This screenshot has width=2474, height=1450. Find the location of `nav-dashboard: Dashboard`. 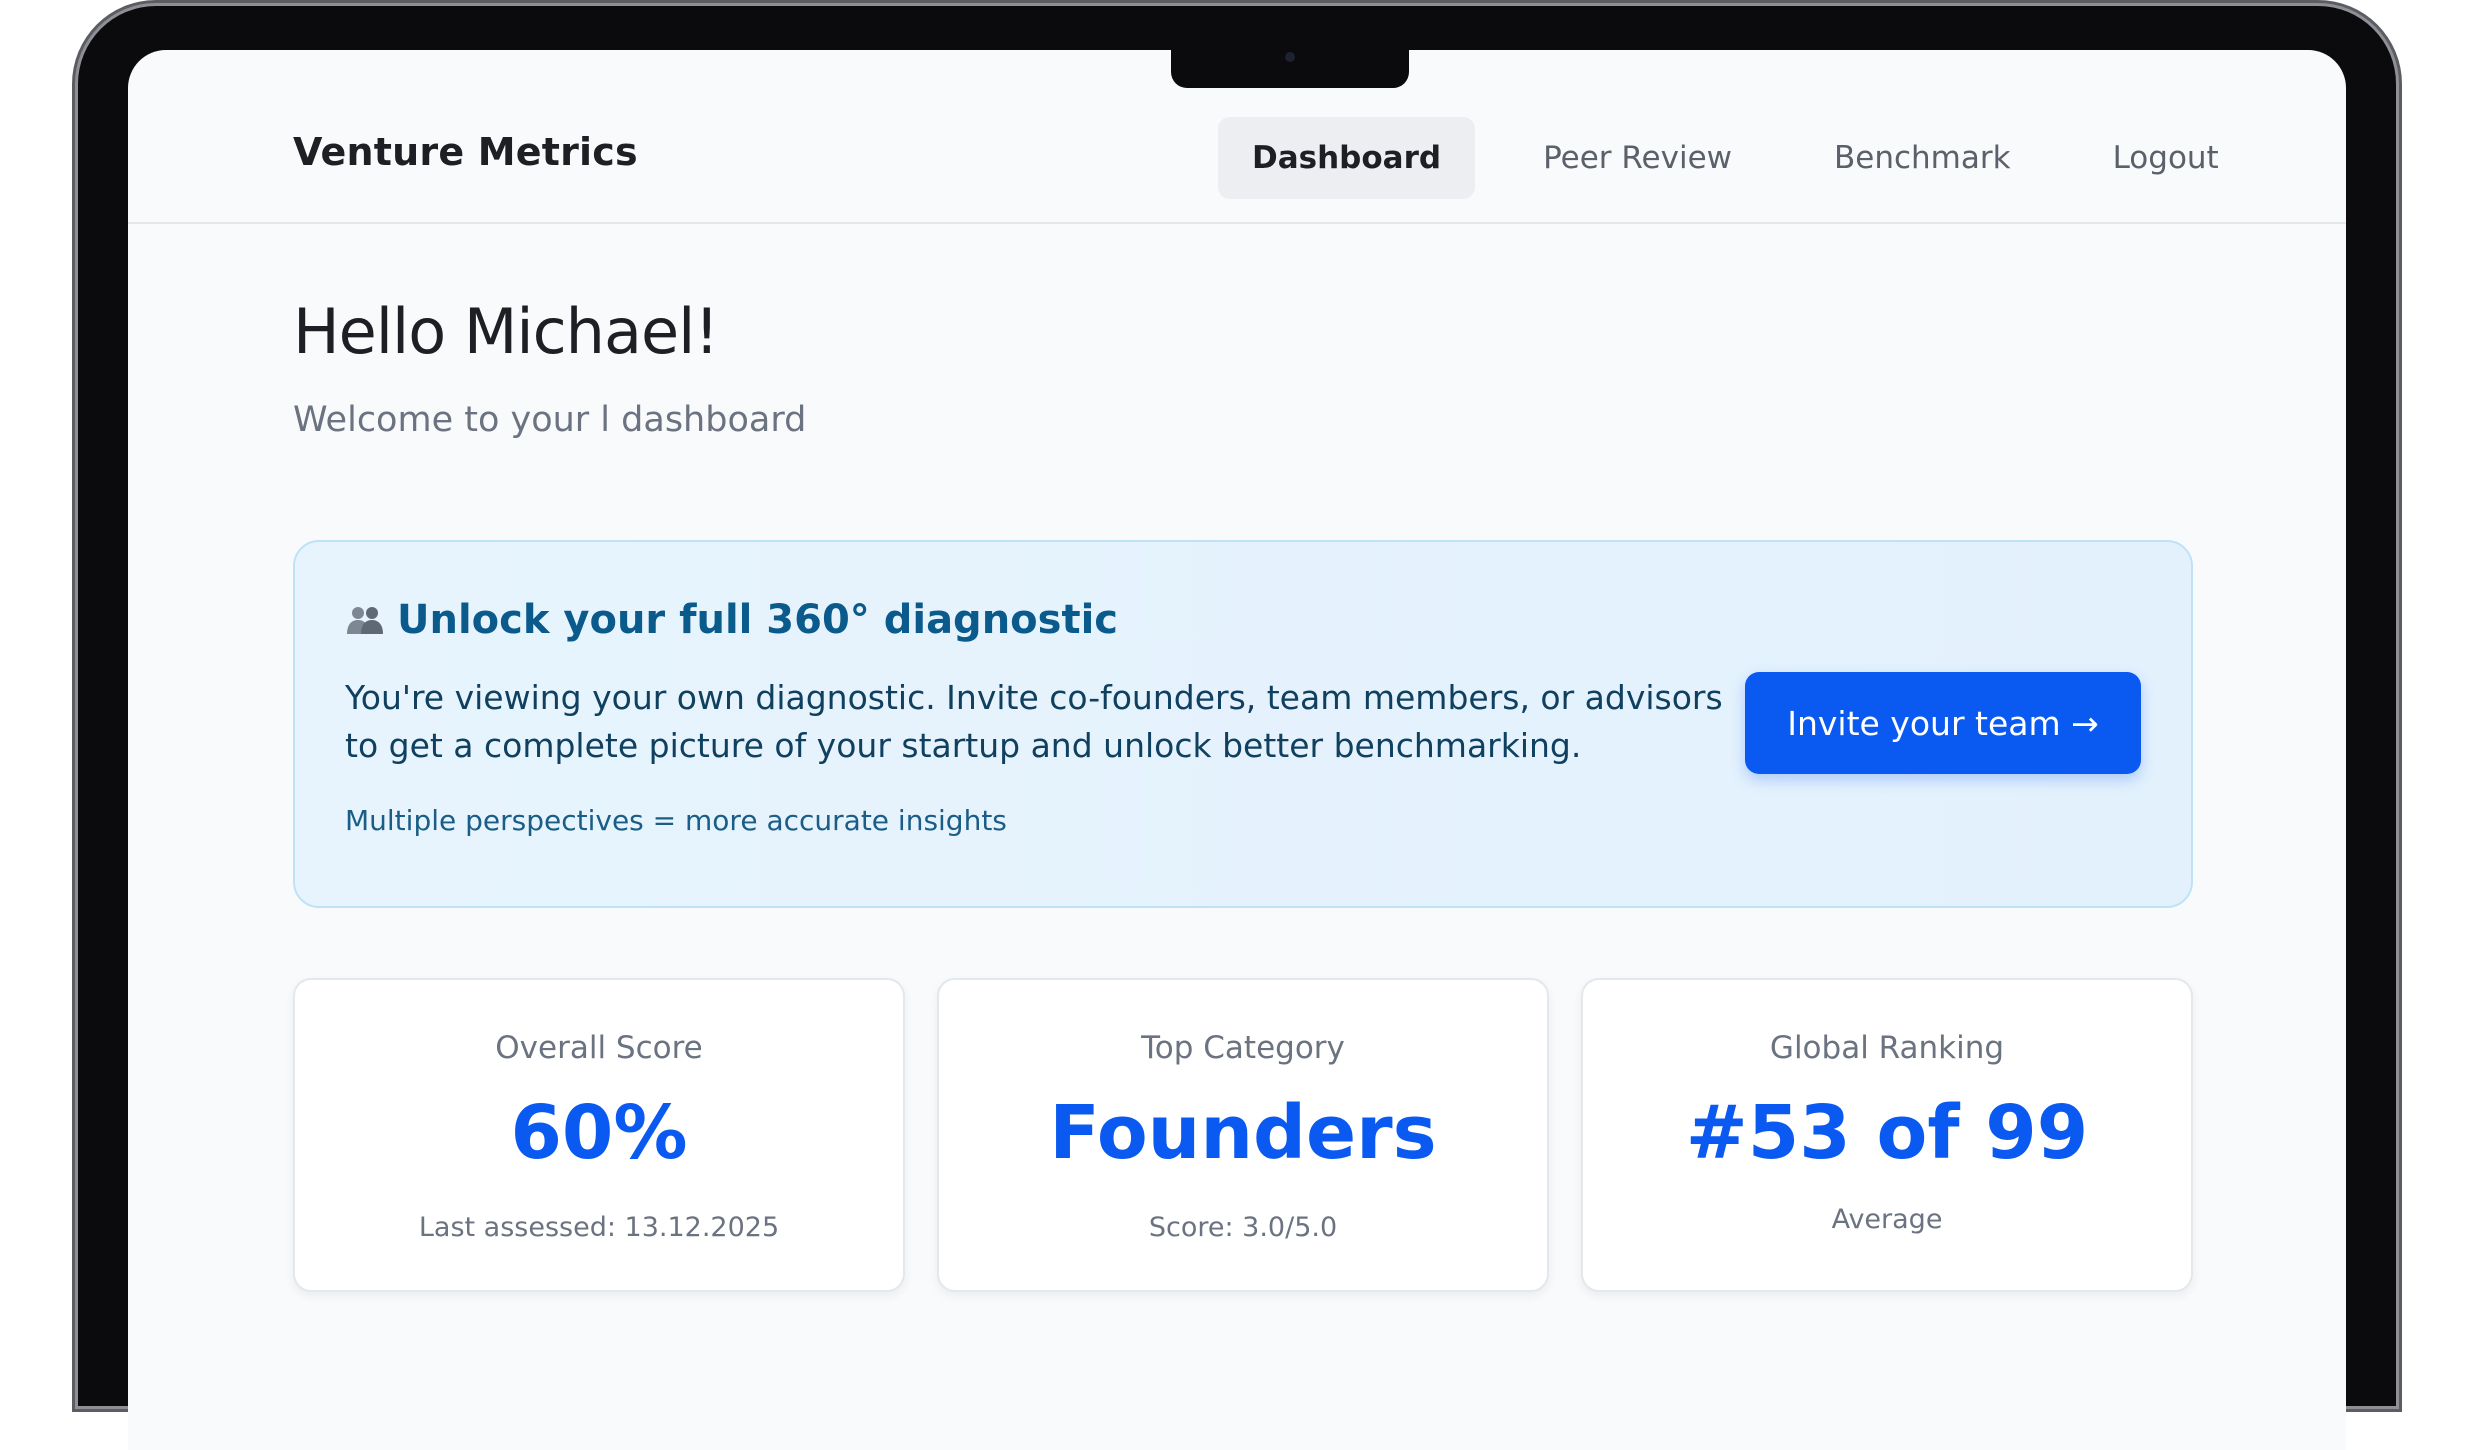

nav-dashboard: Dashboard is located at coordinates (1347, 158).